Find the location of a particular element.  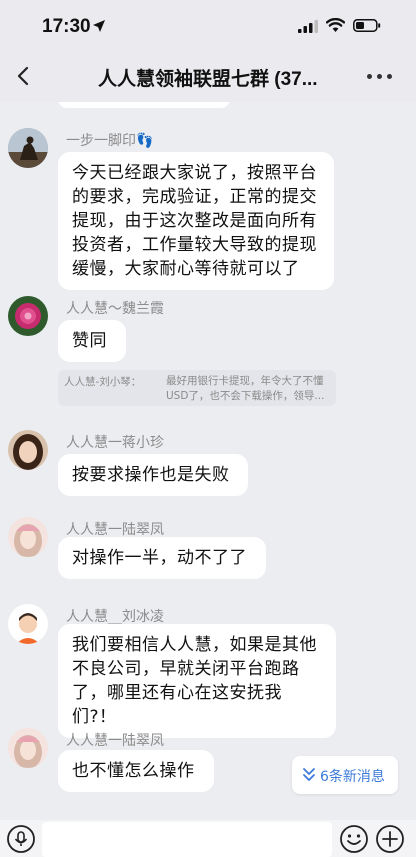

sender-name: 人人慧～魏兰霞 is located at coordinates (115, 309).